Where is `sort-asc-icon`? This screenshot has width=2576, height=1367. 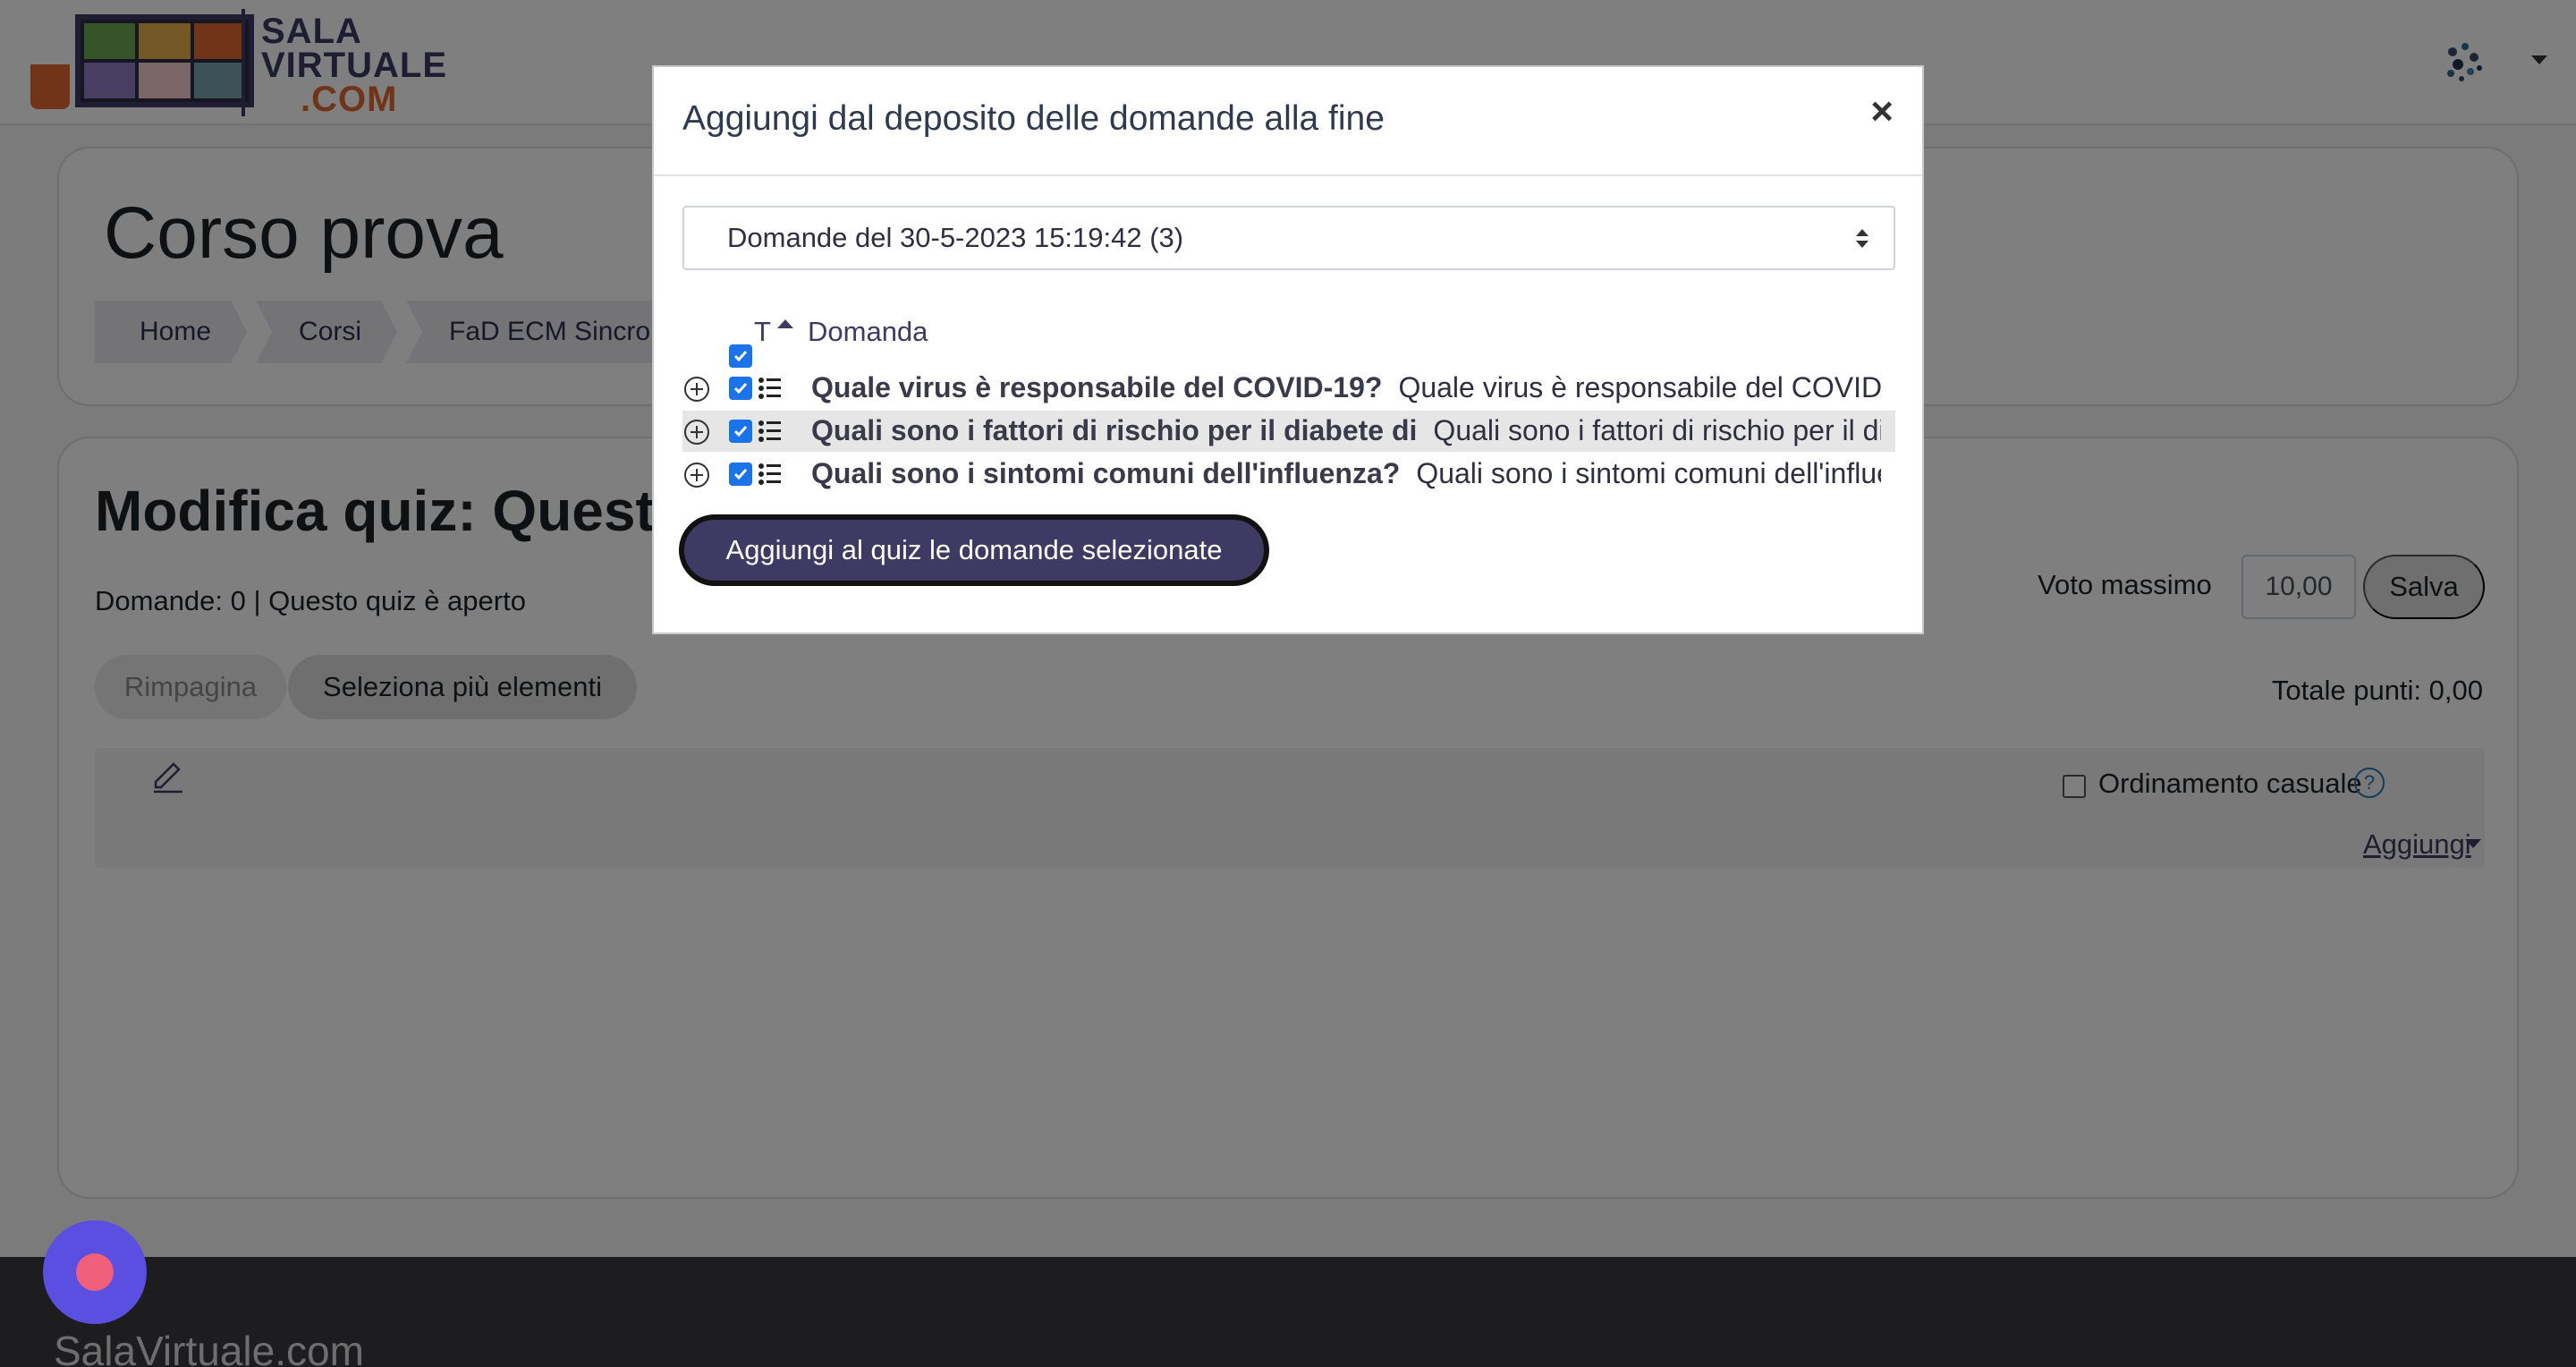 sort-asc-icon is located at coordinates (785, 324).